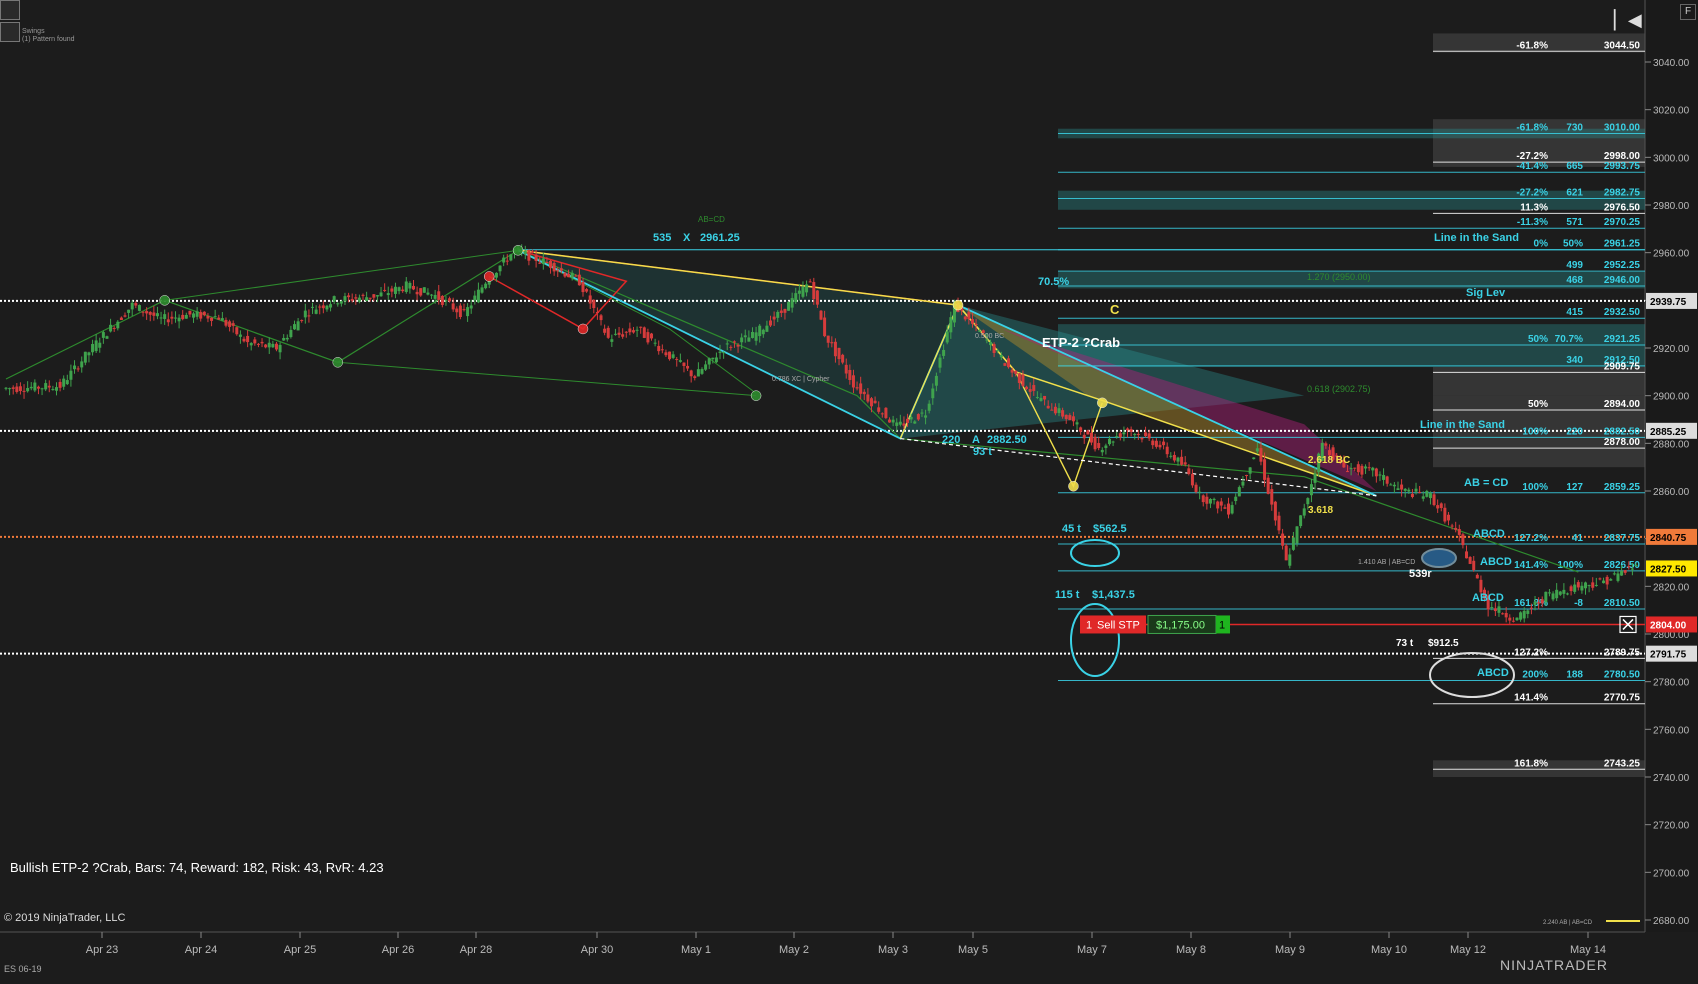 The width and height of the screenshot is (1698, 984). What do you see at coordinates (300, 950) in the screenshot?
I see `x-tick-label: Apr 25` at bounding box center [300, 950].